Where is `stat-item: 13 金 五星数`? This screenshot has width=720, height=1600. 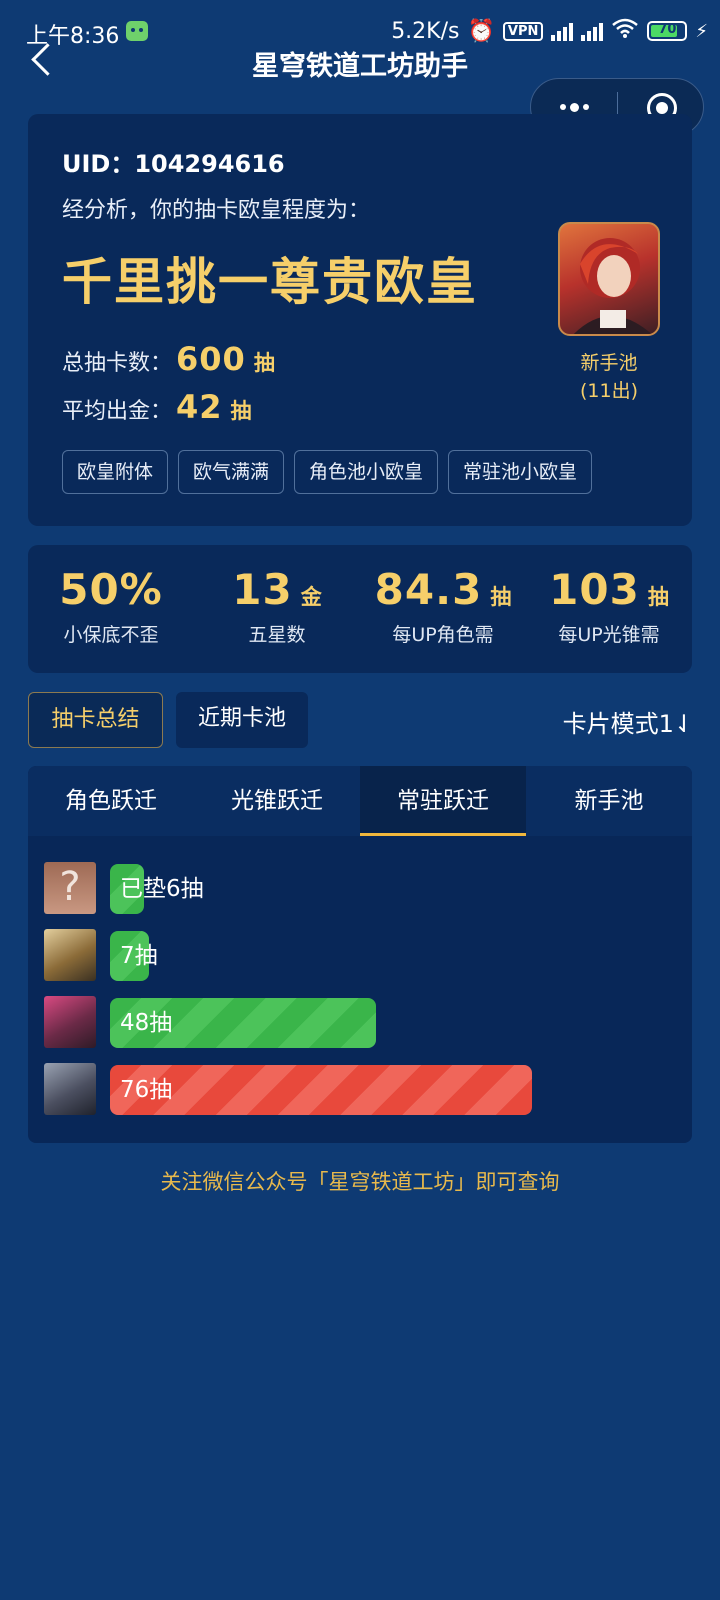
stat-item: 13 金 五星数 is located at coordinates (277, 606).